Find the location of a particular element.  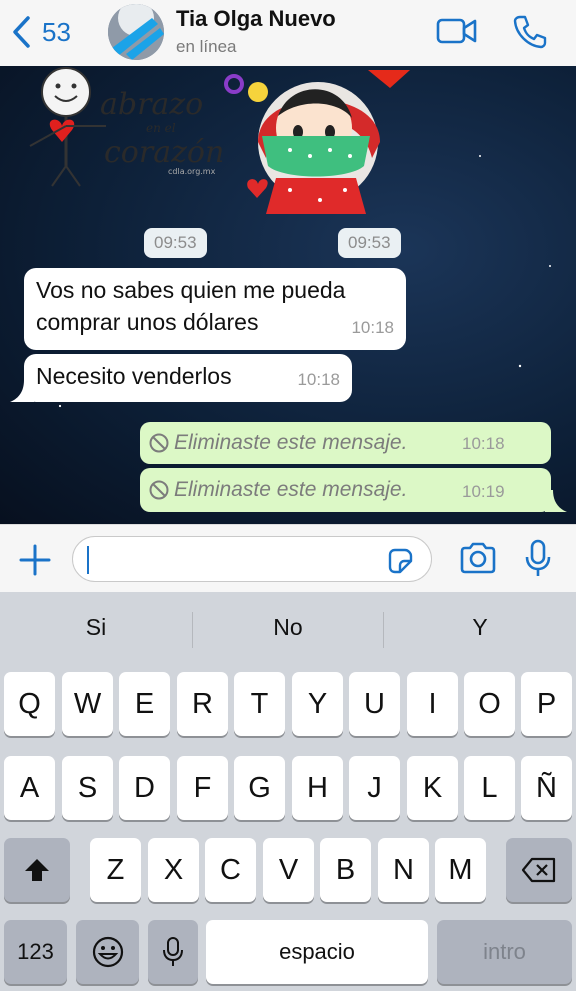

key-e: E is located at coordinates (144, 704).